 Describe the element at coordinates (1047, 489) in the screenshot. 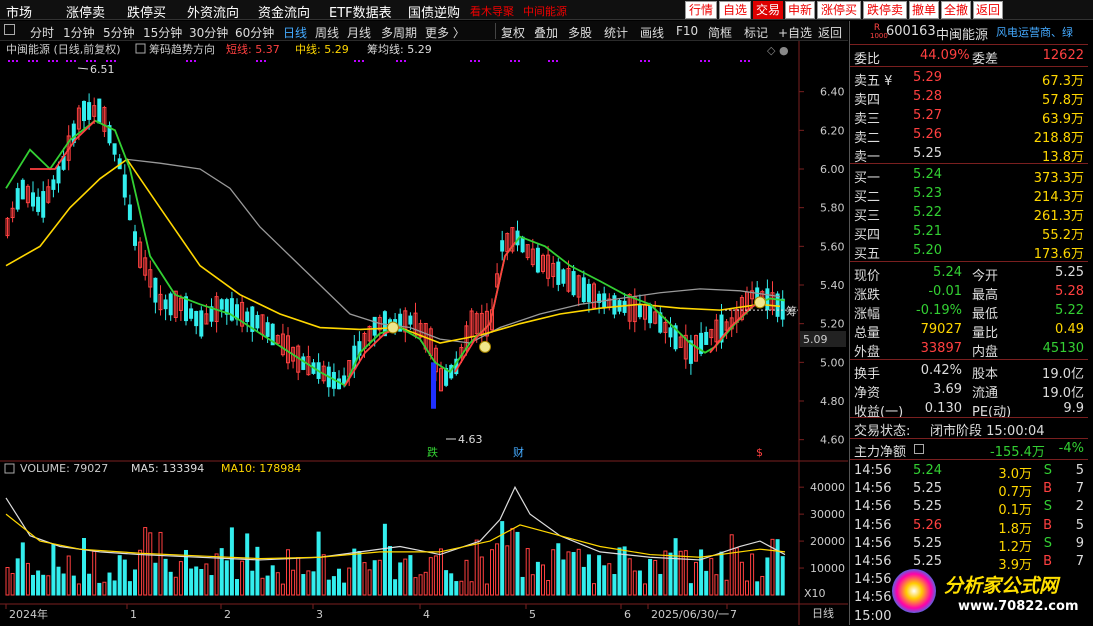

I see `tick-side: B` at that location.